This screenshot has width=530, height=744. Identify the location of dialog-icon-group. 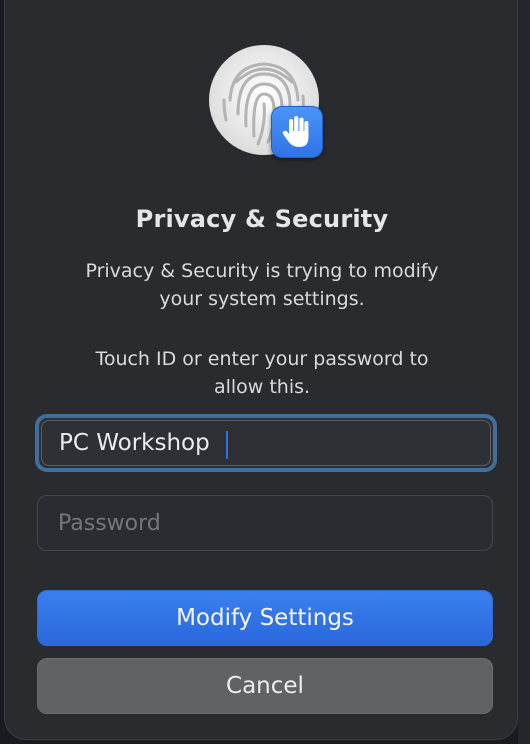
(268, 102).